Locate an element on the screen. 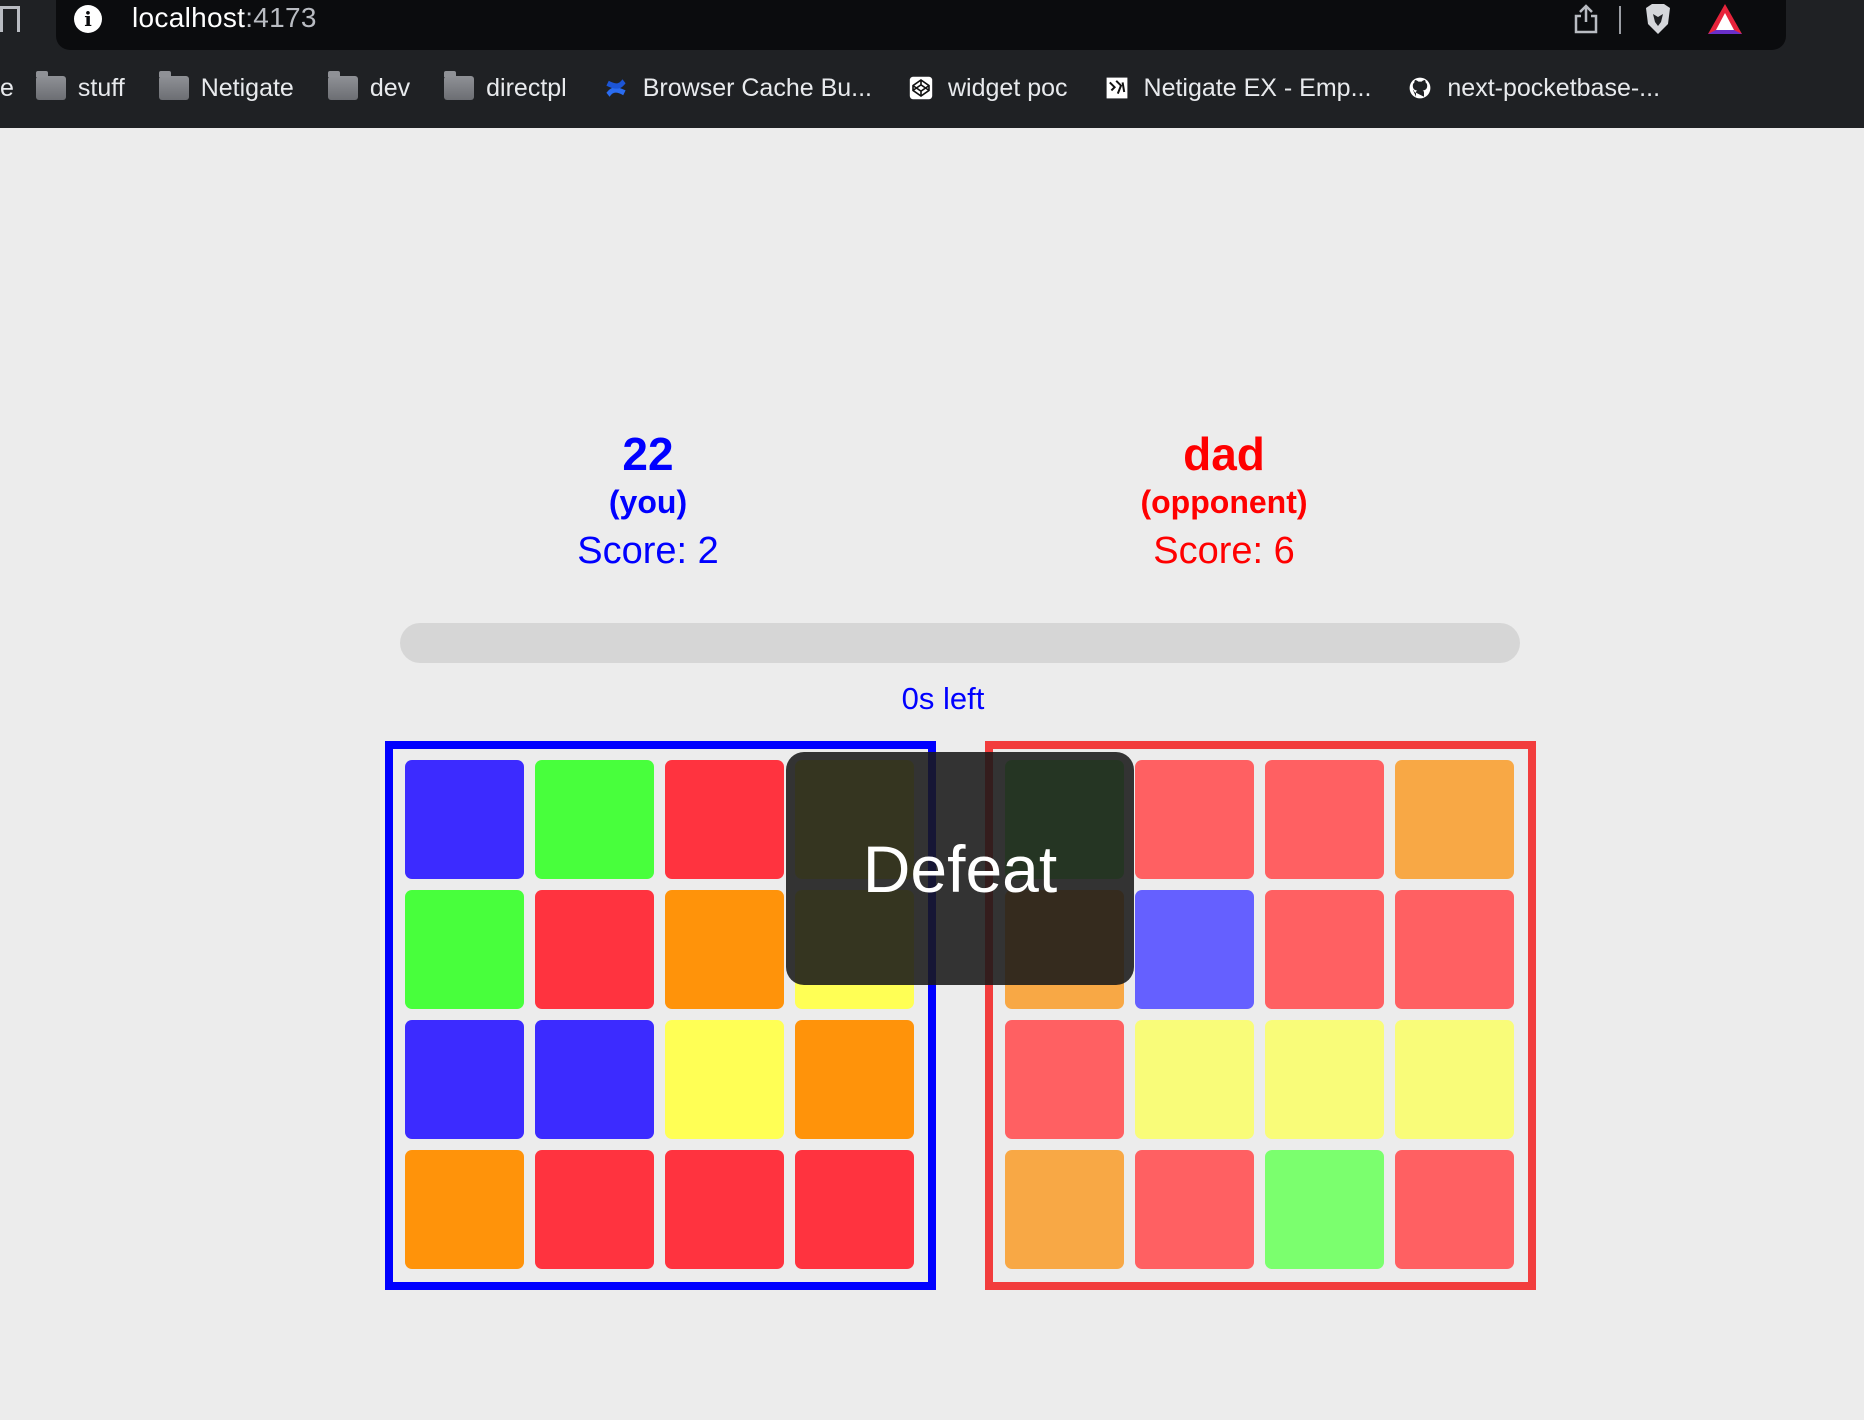  opponent-name: dad is located at coordinates (1224, 454).